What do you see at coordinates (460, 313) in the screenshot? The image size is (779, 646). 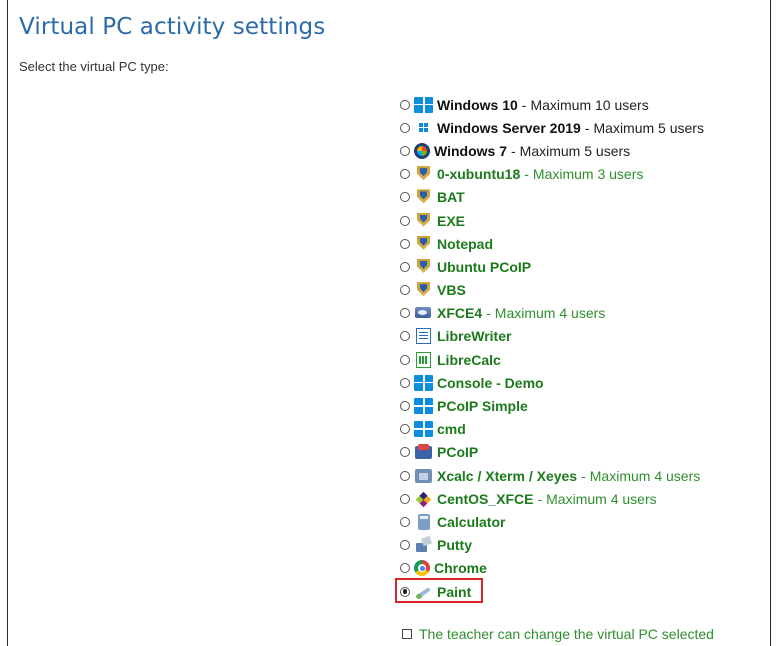 I see `vpc-option-name: XFCE4` at bounding box center [460, 313].